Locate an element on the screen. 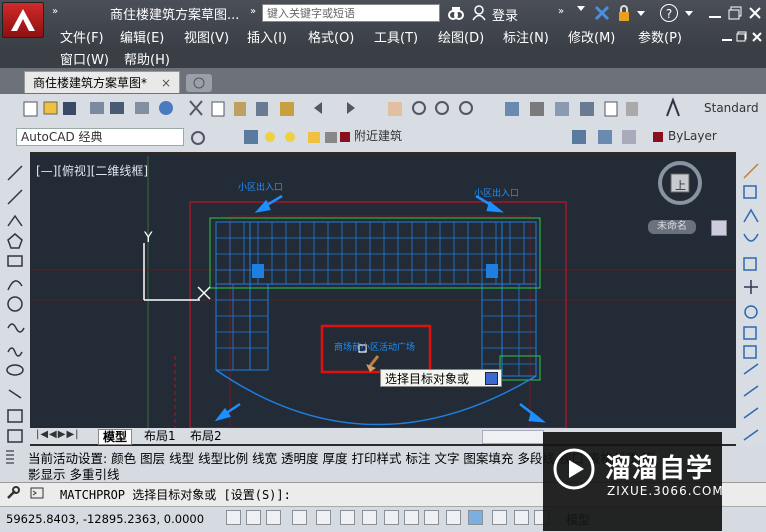 The height and width of the screenshot is (532, 766). lock-icon is located at coordinates (624, 13).